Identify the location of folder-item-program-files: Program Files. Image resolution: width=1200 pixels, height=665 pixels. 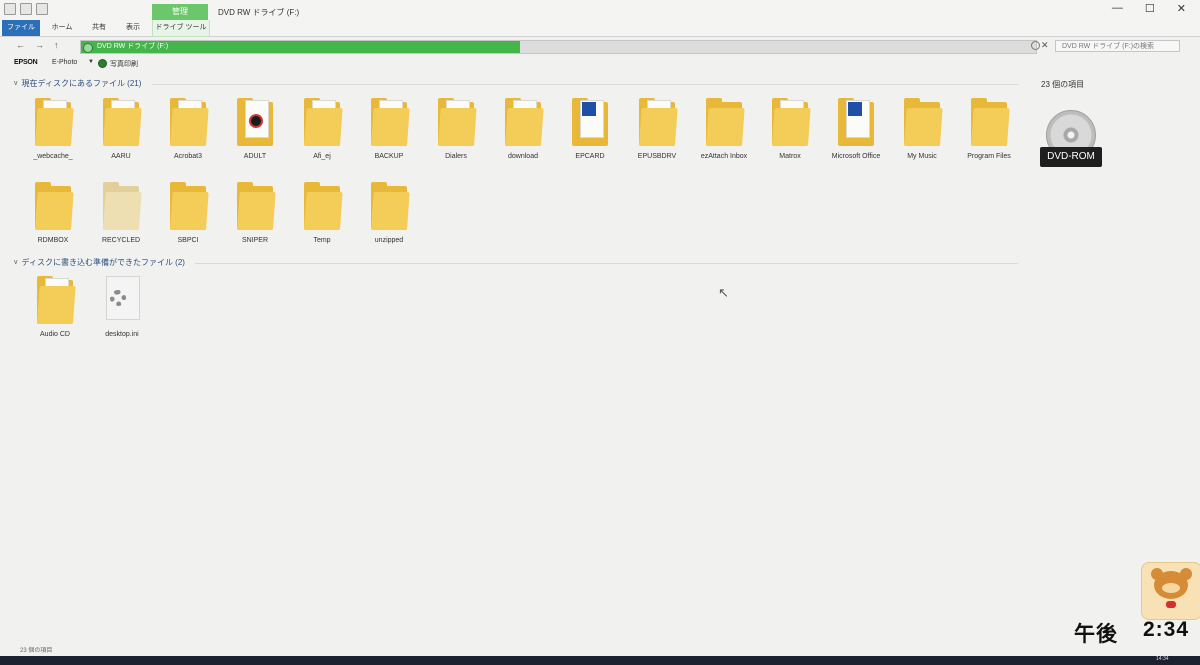
(989, 130).